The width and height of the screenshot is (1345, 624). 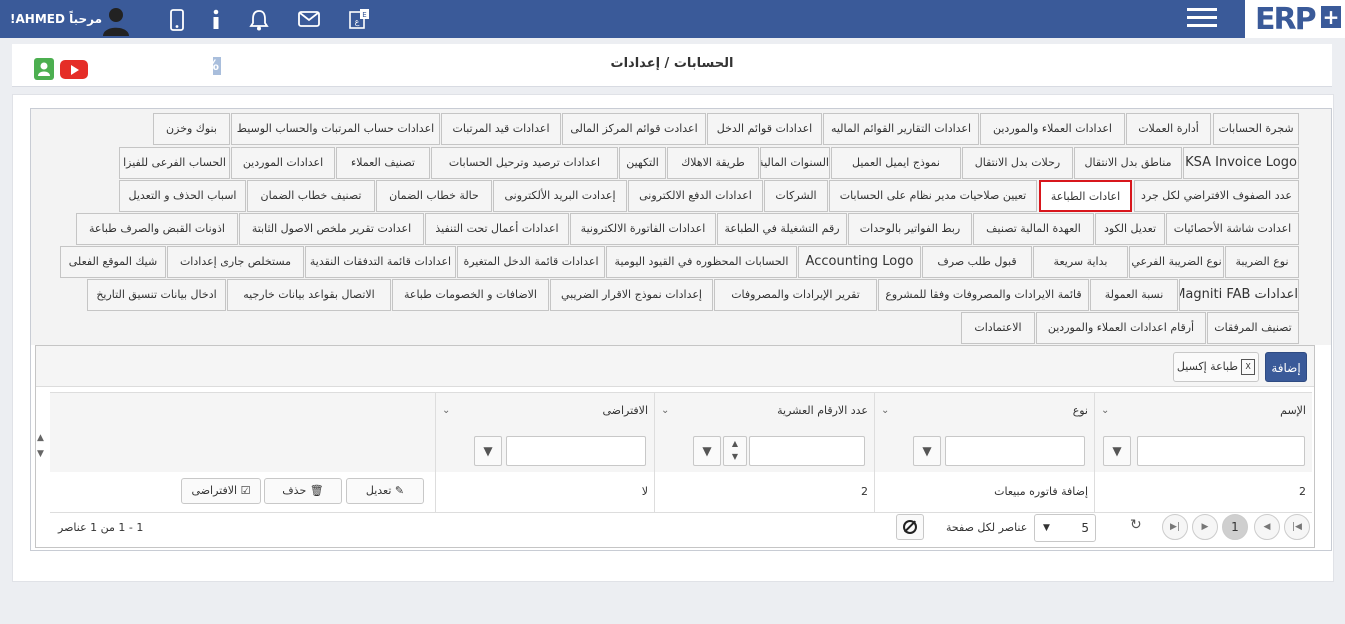 What do you see at coordinates (1080, 262) in the screenshot?
I see `tab-4-2: بداية سريعة` at bounding box center [1080, 262].